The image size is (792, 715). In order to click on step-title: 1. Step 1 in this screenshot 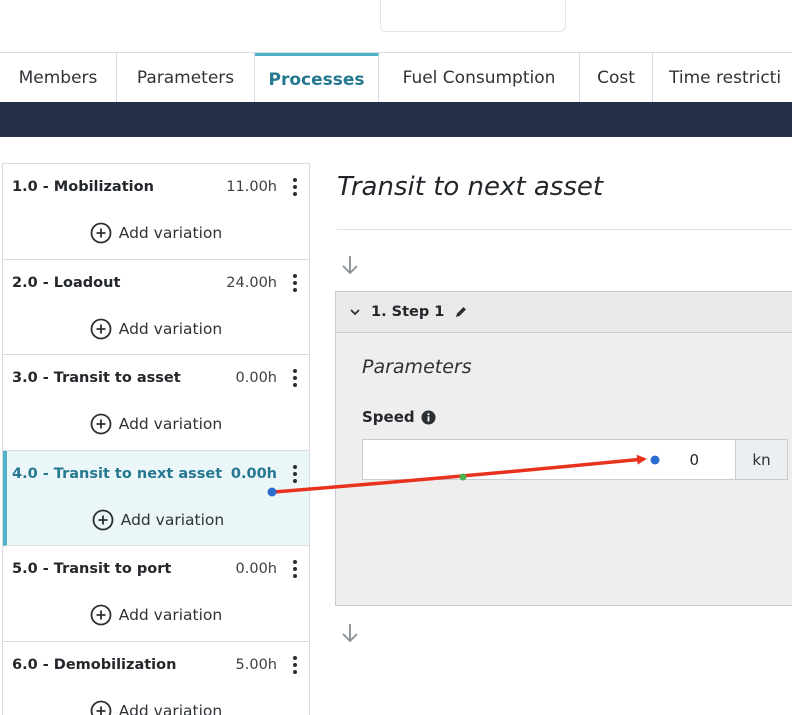, I will do `click(408, 312)`.